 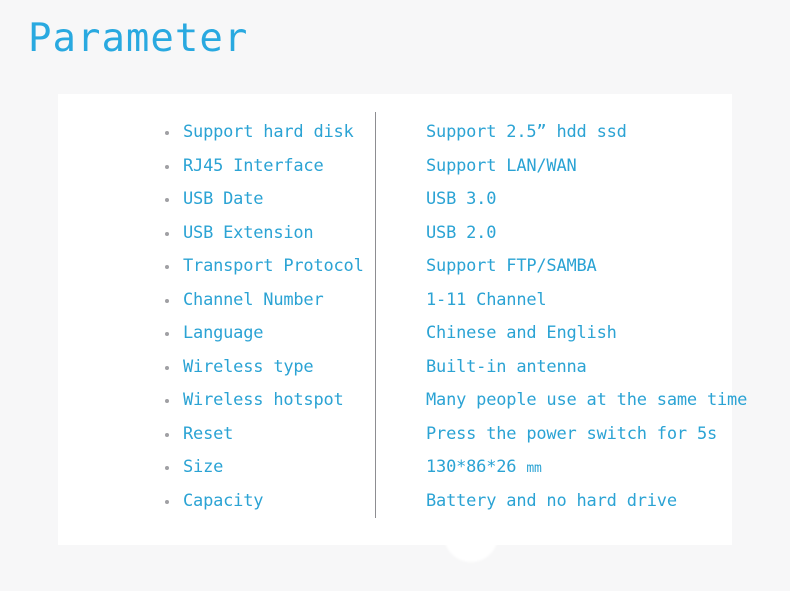 I want to click on table-row: Language Chinese and English, so click(x=395, y=335).